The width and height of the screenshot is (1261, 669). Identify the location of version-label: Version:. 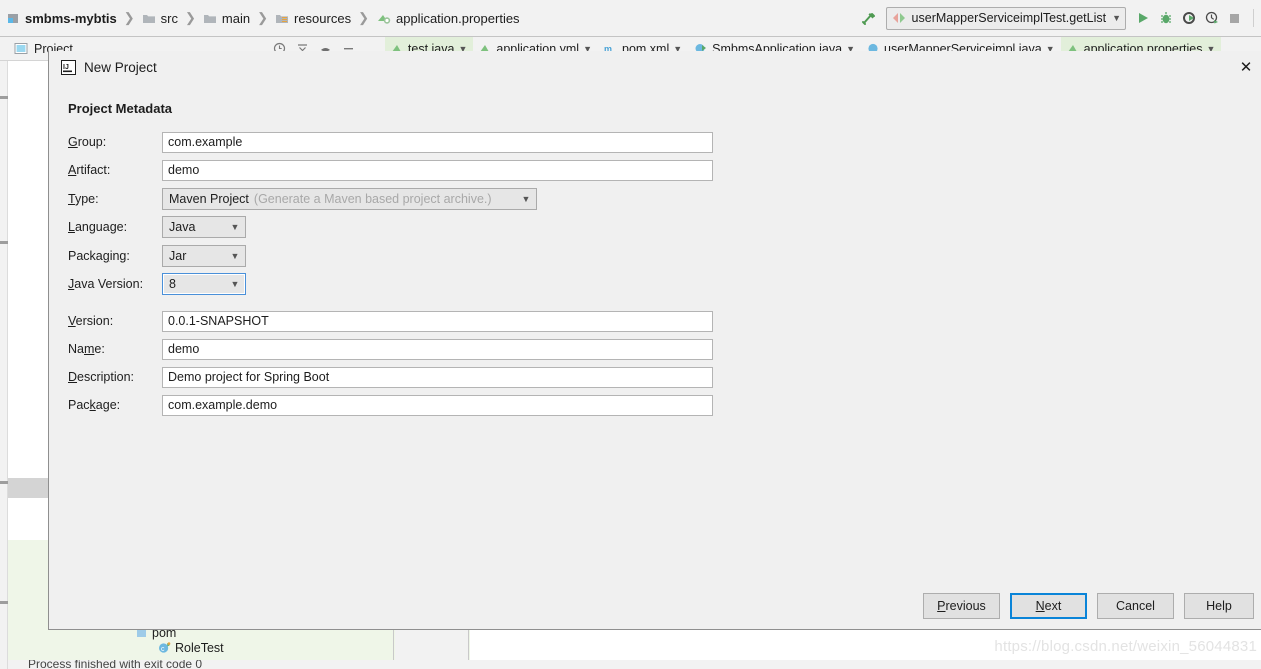
(91, 321).